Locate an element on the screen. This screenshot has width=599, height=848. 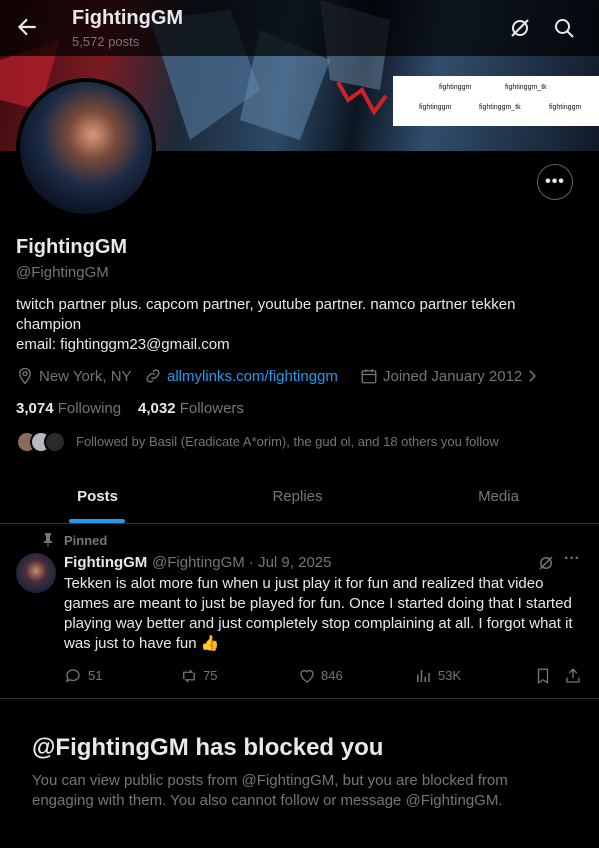
views-icon is located at coordinates (423, 676).